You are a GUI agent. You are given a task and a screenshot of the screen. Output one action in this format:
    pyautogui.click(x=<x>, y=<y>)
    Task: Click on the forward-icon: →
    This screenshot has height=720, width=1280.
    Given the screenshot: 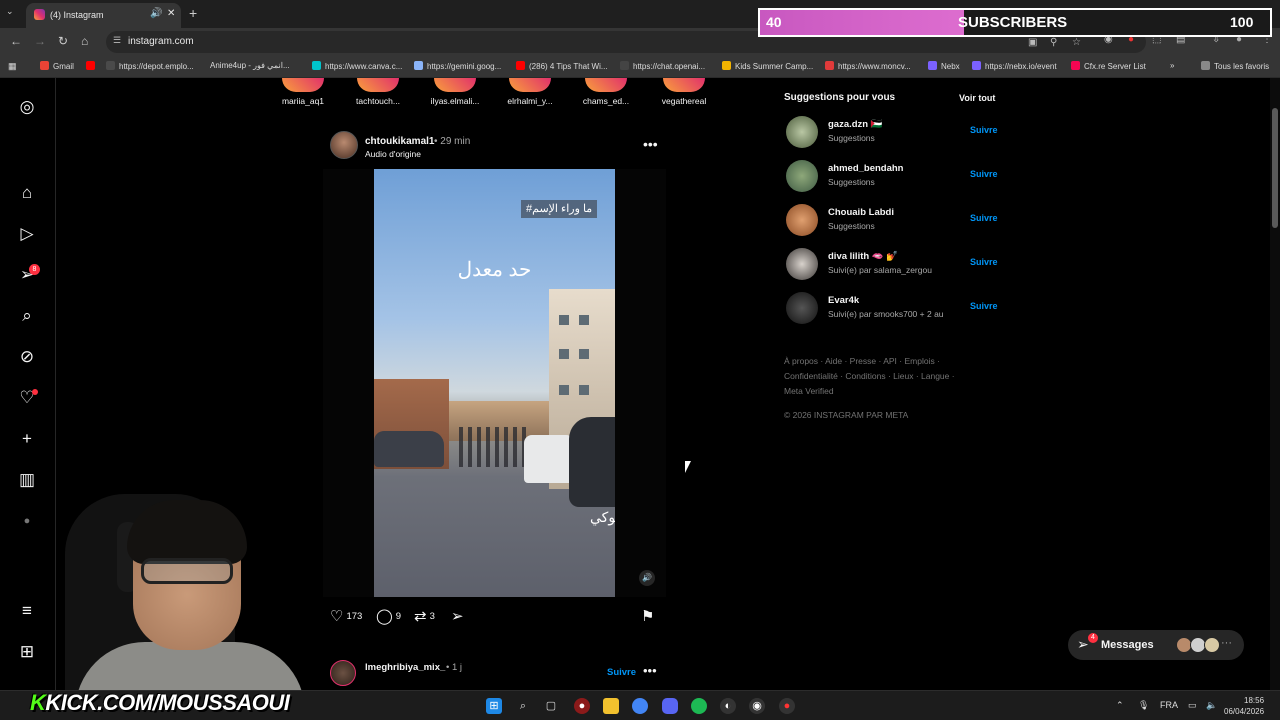 What is the action you would take?
    pyautogui.click(x=40, y=41)
    